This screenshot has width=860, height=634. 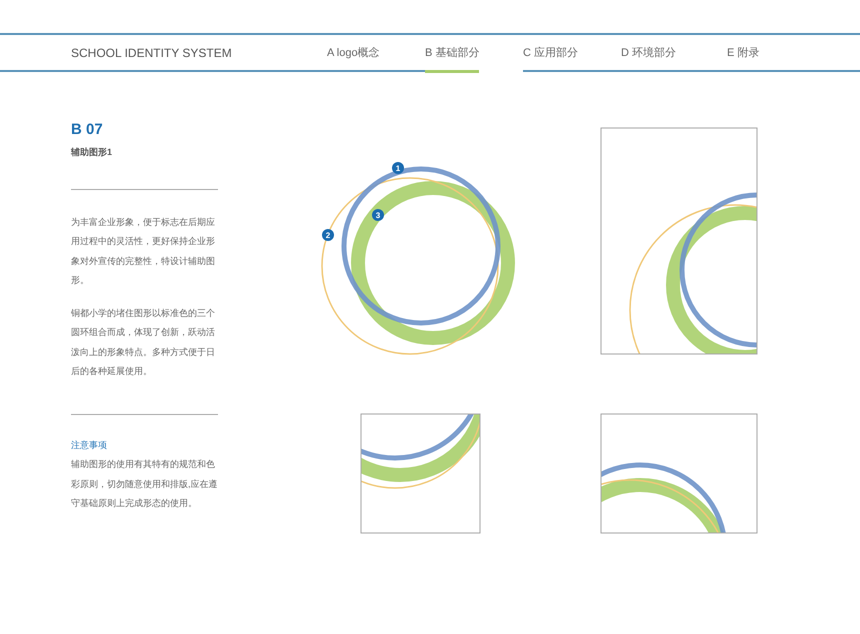 I want to click on description-text: 铜都小学的堵住图形以标准色的三个圆环组合而成，体现了创新，跃动活泼向上的形象特点。多种方式便于日后的各种延展使用。, so click(x=143, y=342).